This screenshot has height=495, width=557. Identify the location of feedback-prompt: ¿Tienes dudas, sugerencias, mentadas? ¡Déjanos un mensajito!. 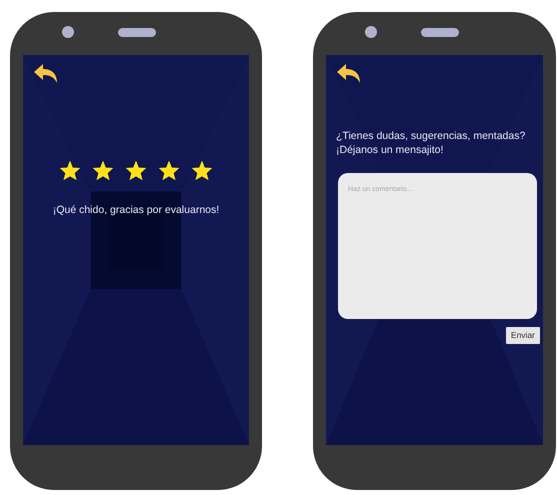
(431, 143).